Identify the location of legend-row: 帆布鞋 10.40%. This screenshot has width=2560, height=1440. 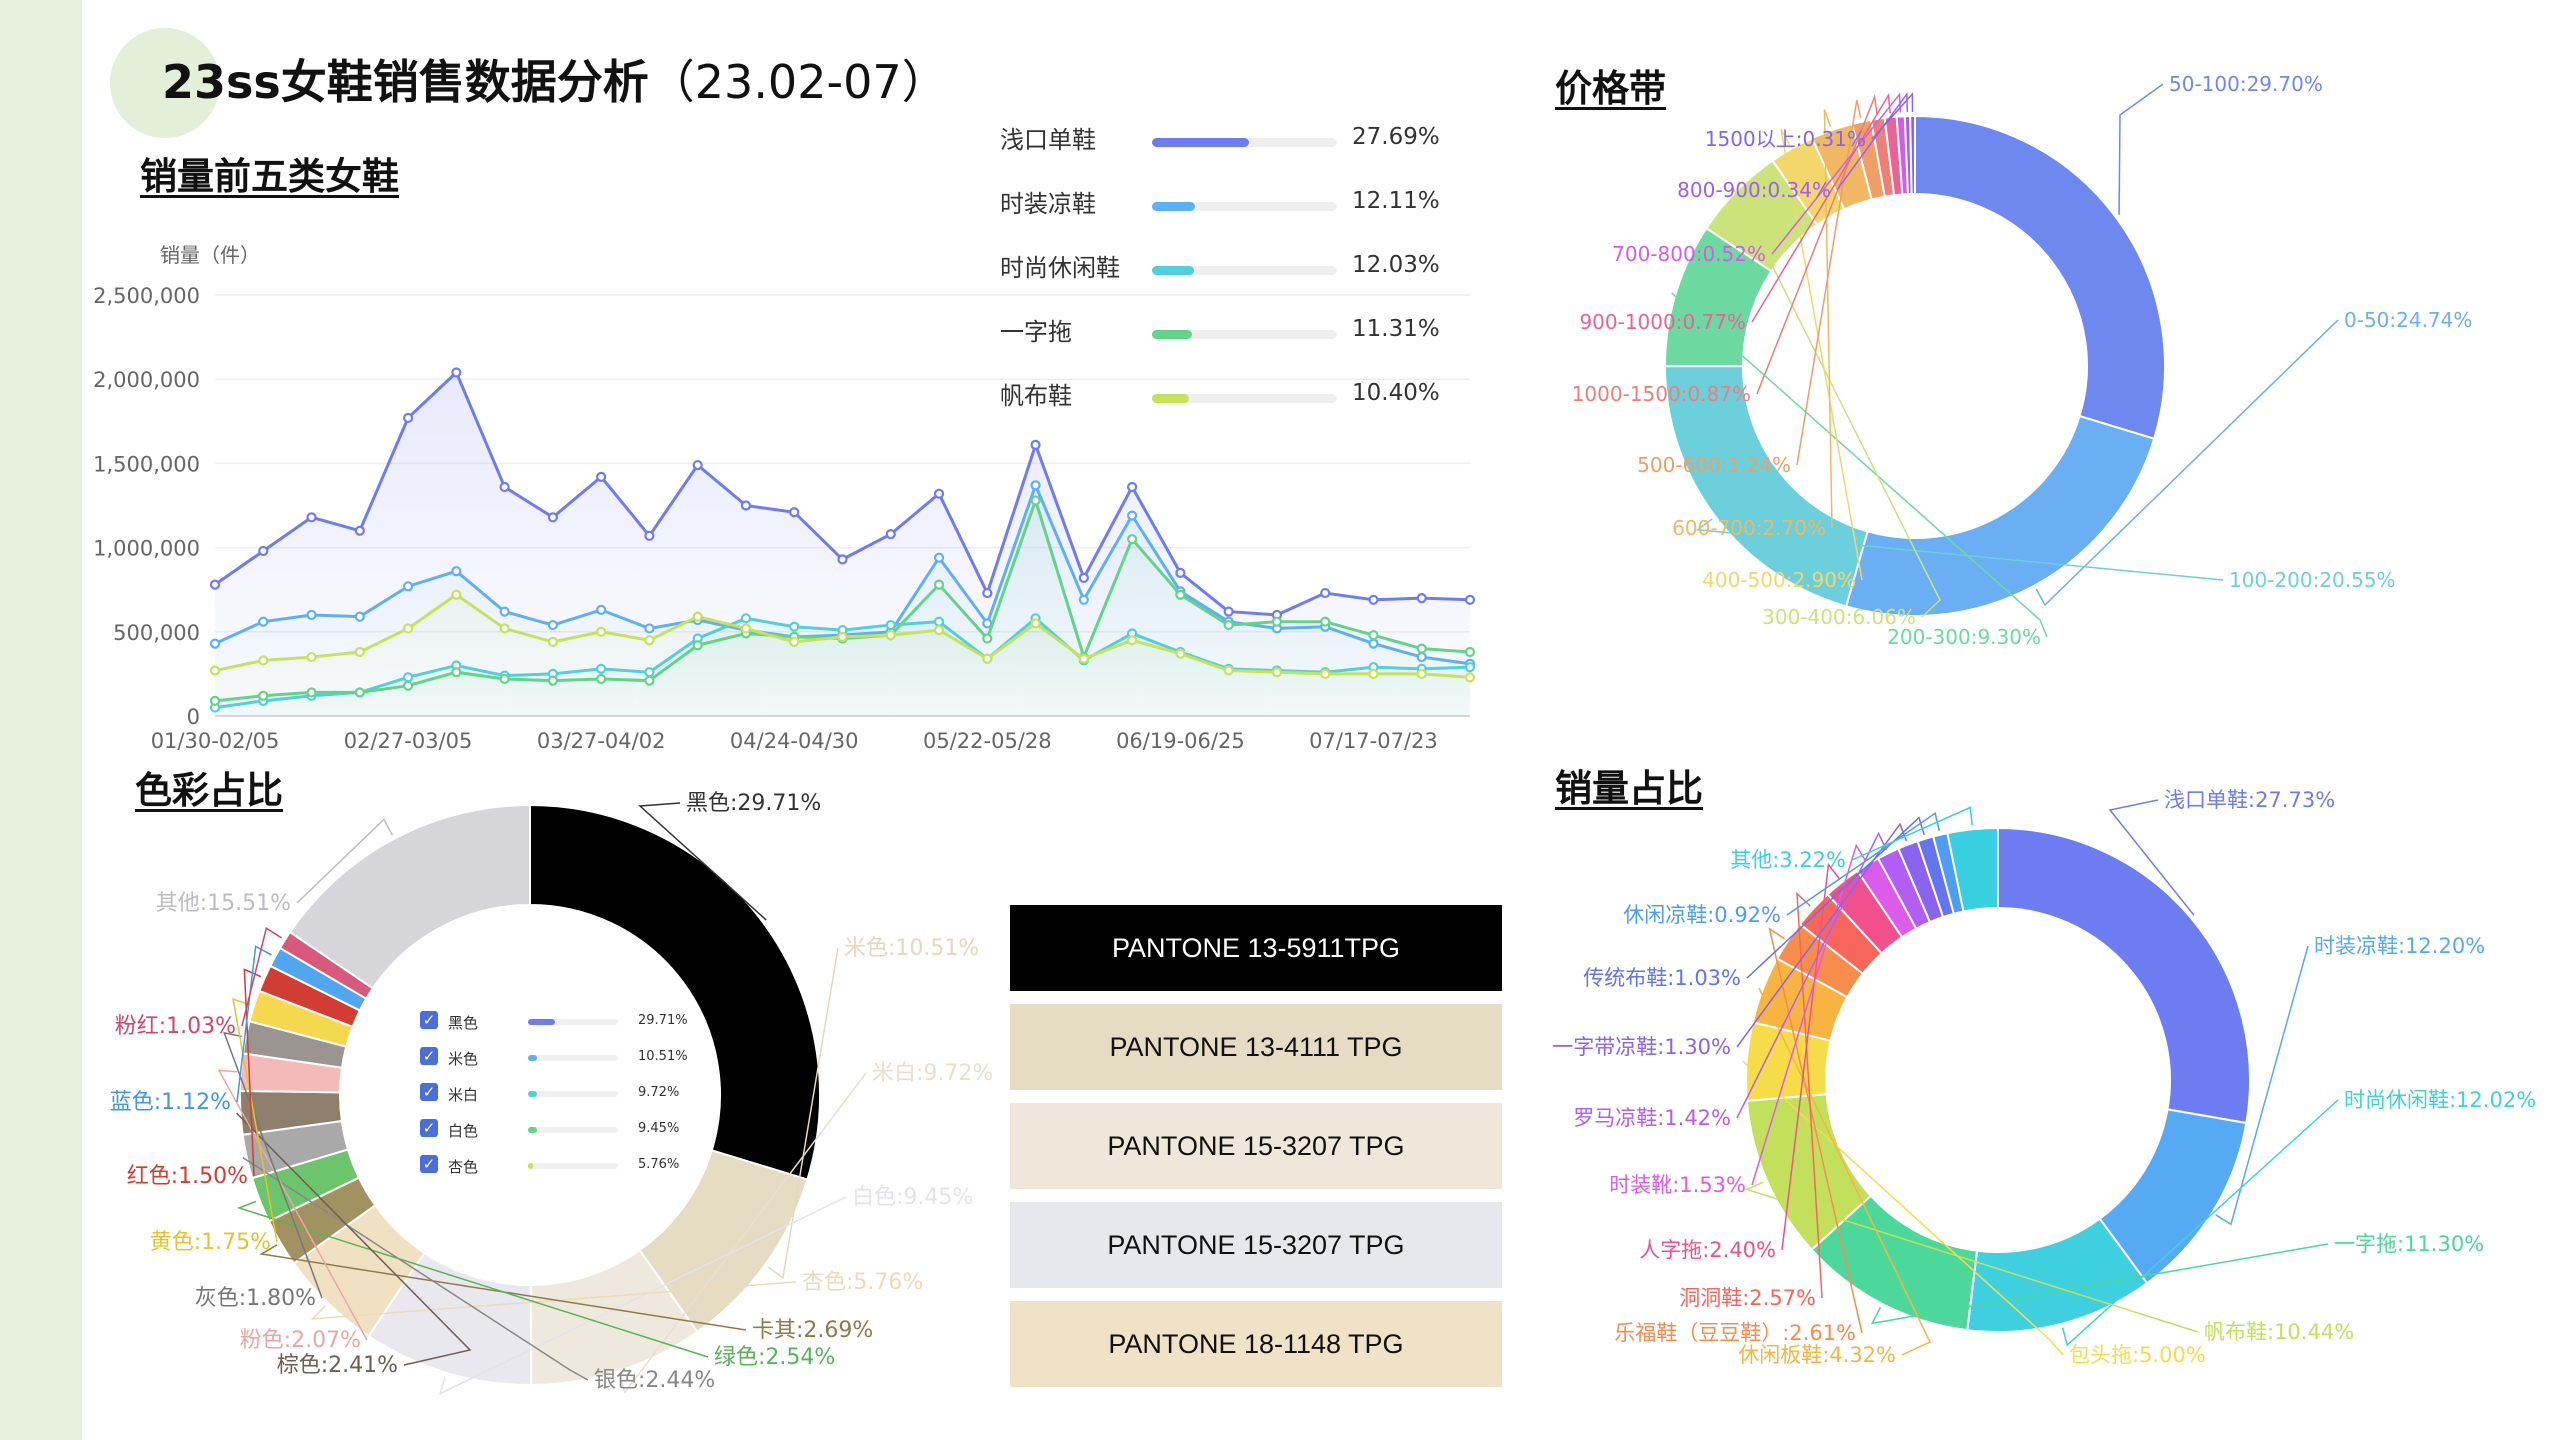
(1235, 393).